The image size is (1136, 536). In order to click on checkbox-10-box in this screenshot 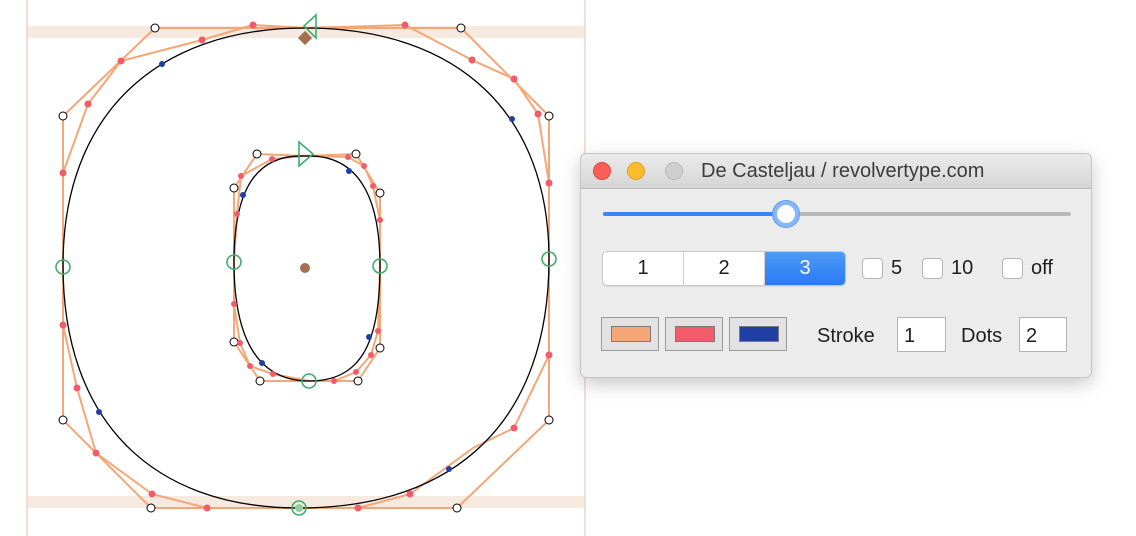, I will do `click(932, 268)`.